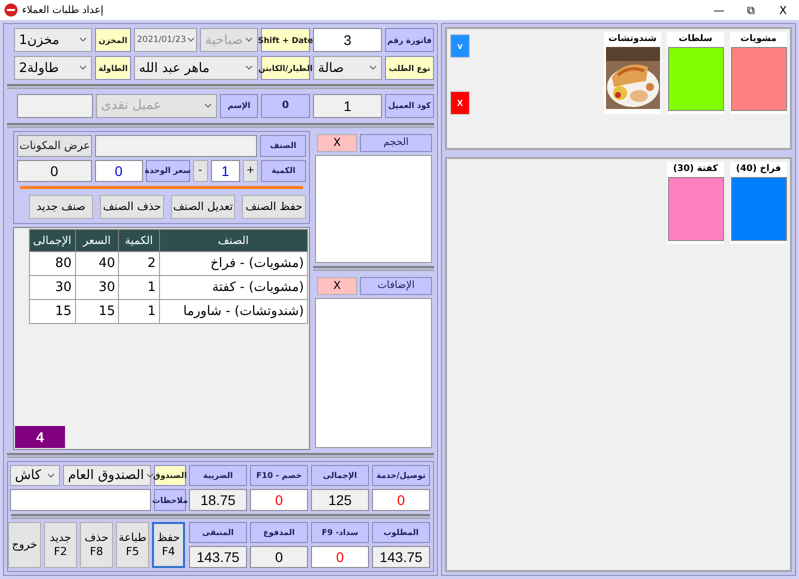  Describe the element at coordinates (283, 171) in the screenshot. I see `quantity-label: الكمية` at that location.